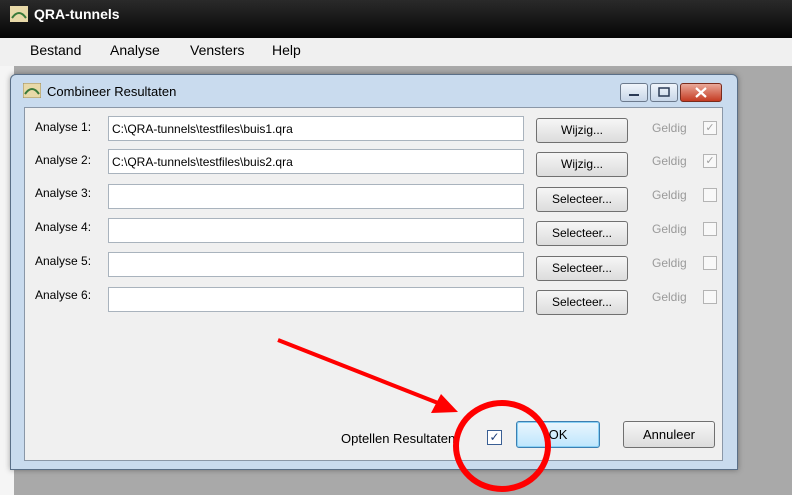 The width and height of the screenshot is (792, 495). I want to click on maximize-button, so click(664, 92).